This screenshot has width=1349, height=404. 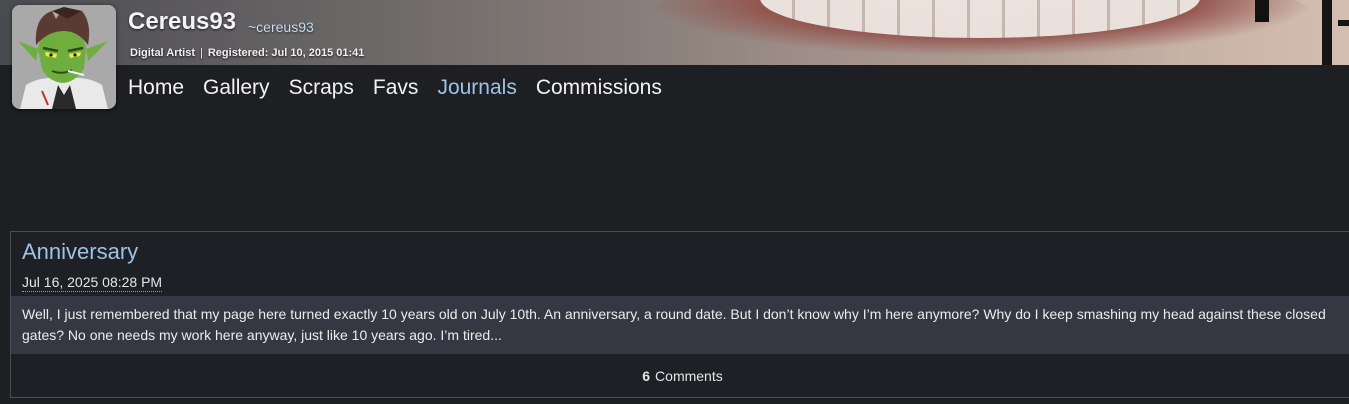 I want to click on nav-item-scraps: Scraps, so click(x=321, y=88).